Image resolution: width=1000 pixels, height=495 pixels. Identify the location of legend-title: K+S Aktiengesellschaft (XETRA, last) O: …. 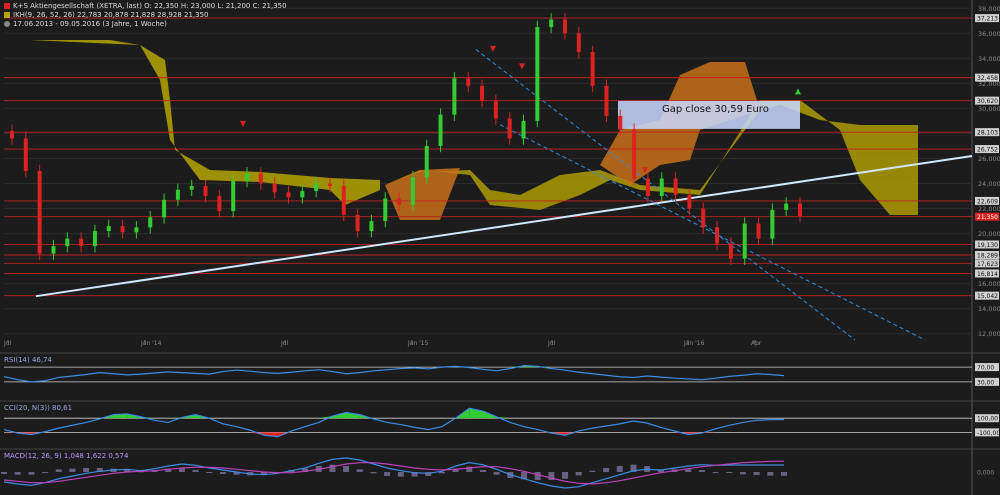
(145, 6).